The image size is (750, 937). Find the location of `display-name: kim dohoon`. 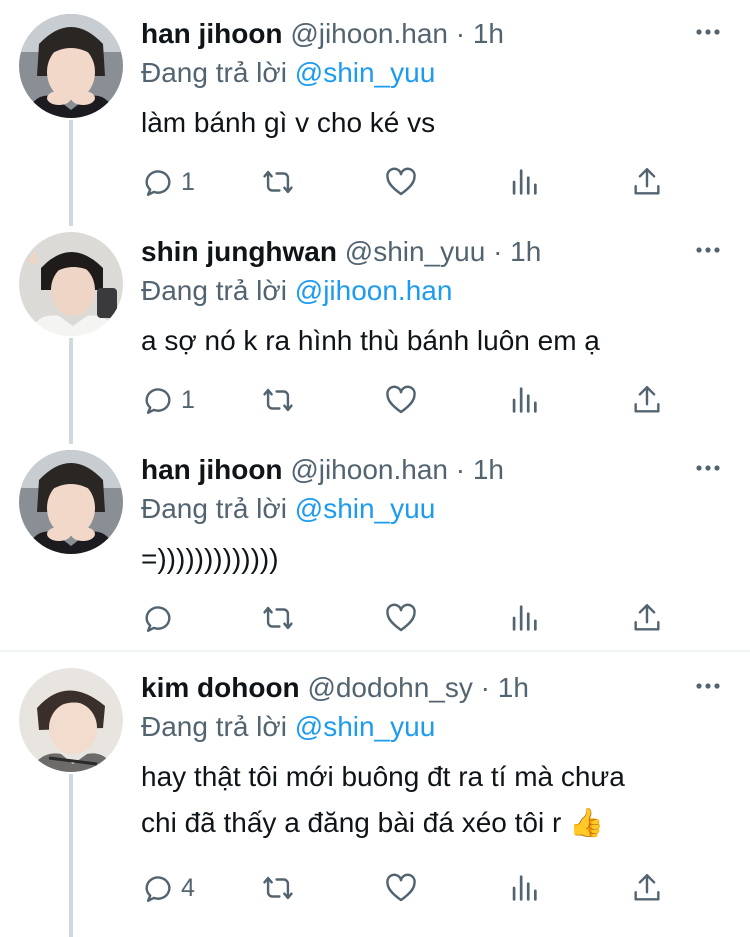

display-name: kim dohoon is located at coordinates (220, 687).